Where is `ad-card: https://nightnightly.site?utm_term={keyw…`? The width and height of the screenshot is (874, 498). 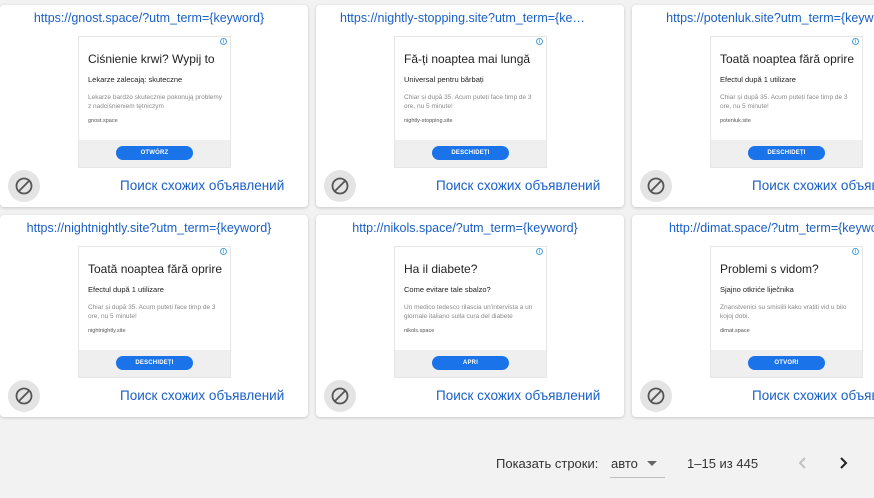
ad-card: https://nightnightly.site?utm_term={keyw… is located at coordinates (154, 316).